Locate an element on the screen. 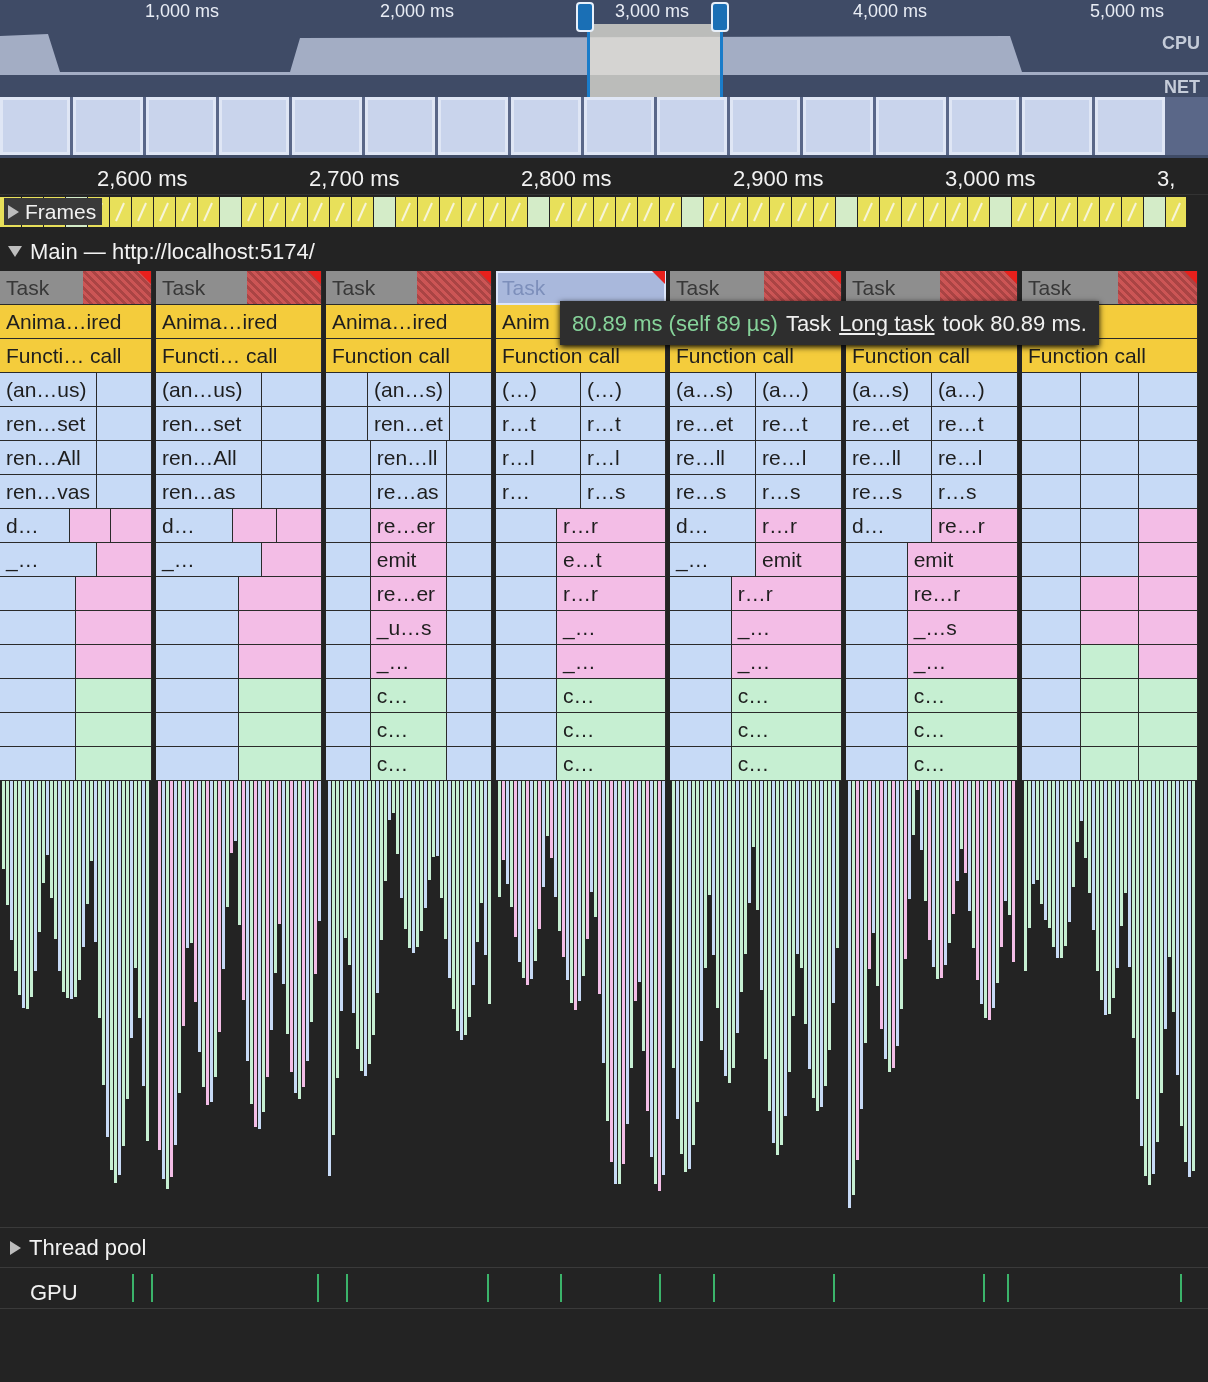  call-bar: Anima…ired is located at coordinates (409, 322).